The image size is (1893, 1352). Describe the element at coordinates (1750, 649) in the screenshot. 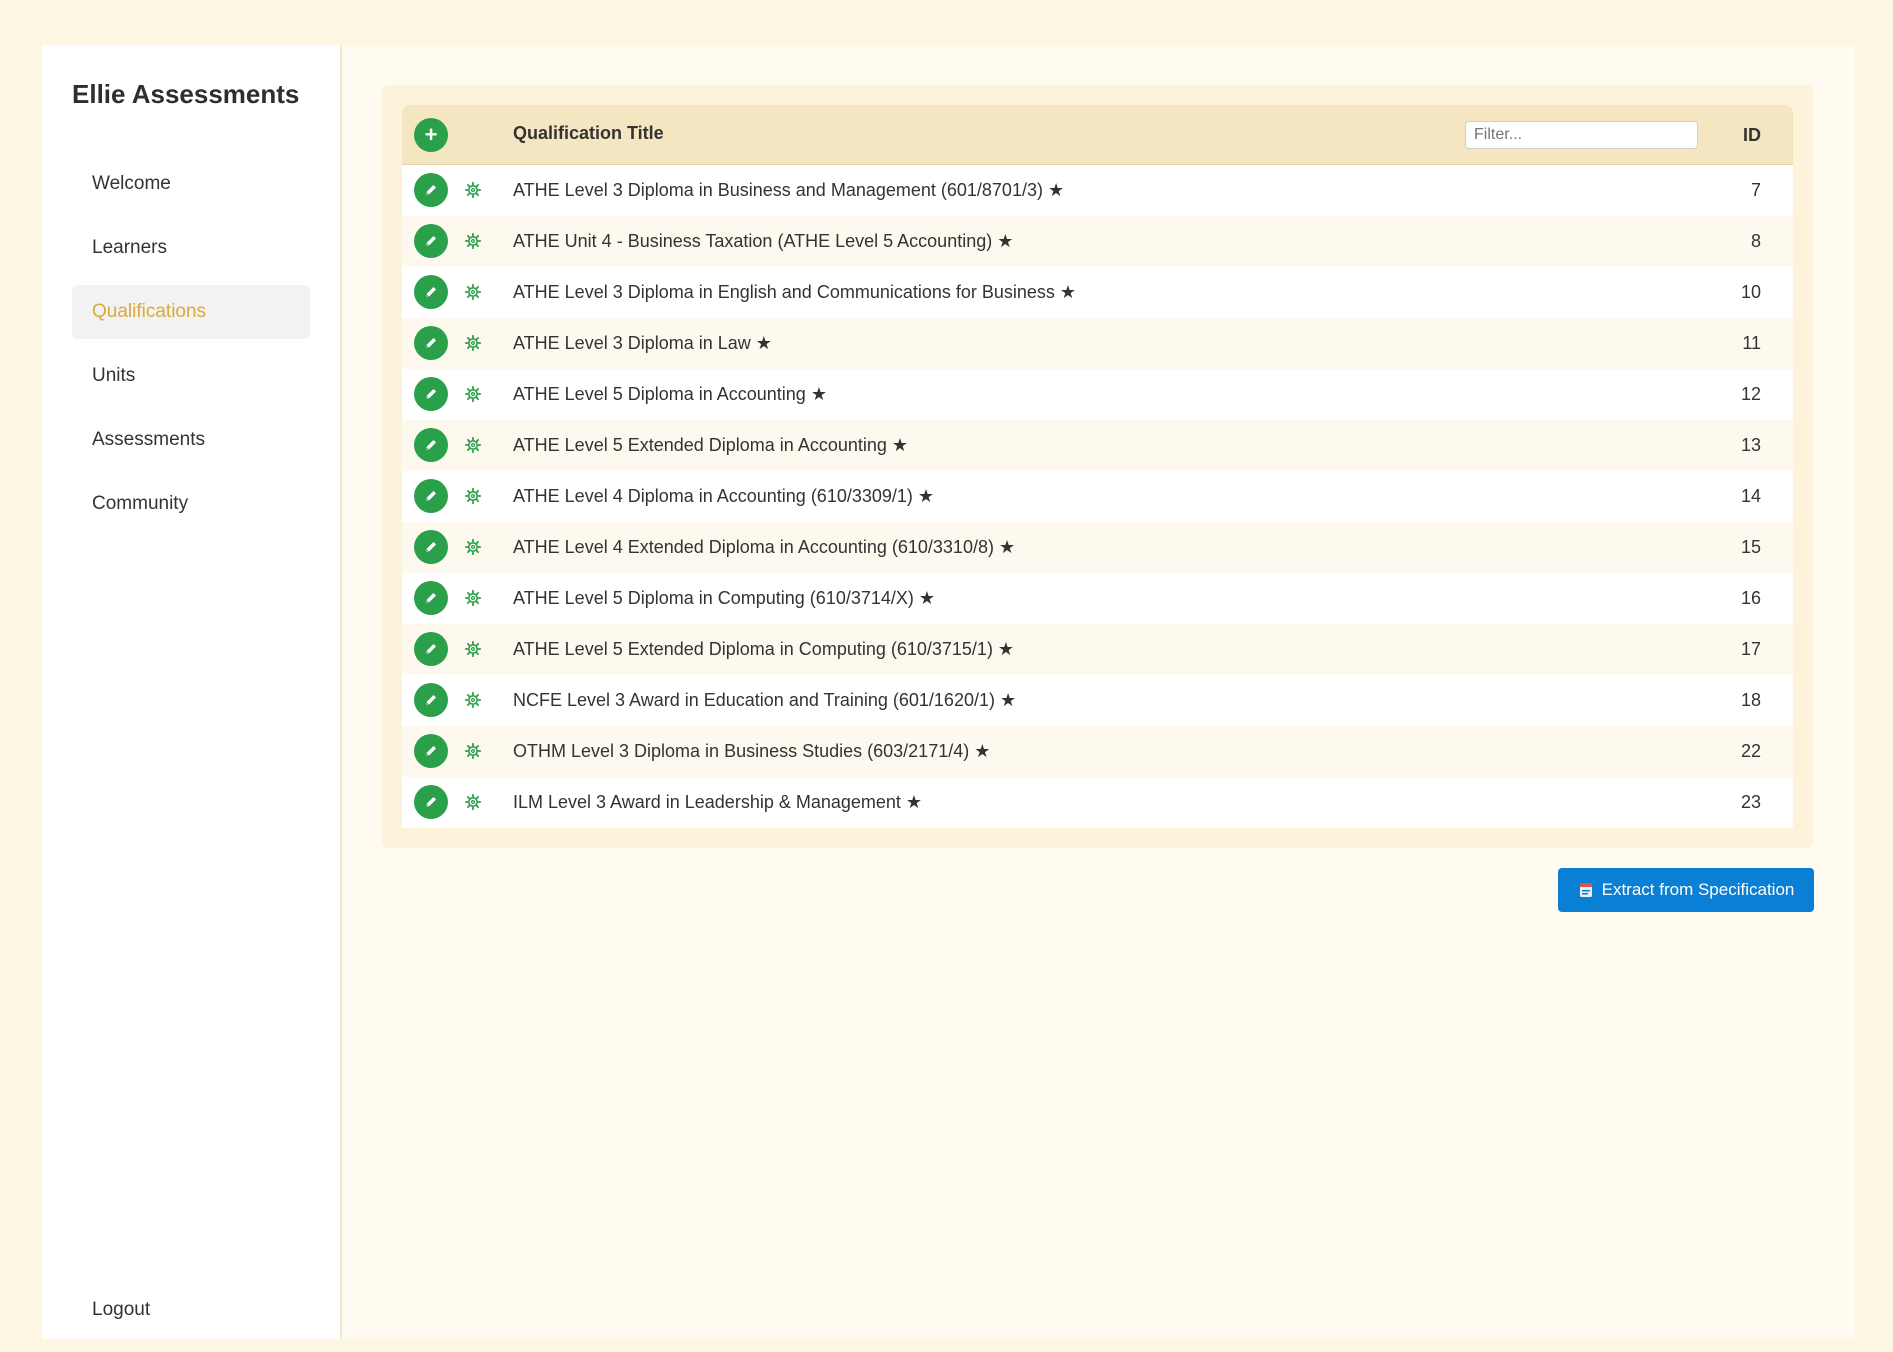

I see `qualification-id: 17` at that location.